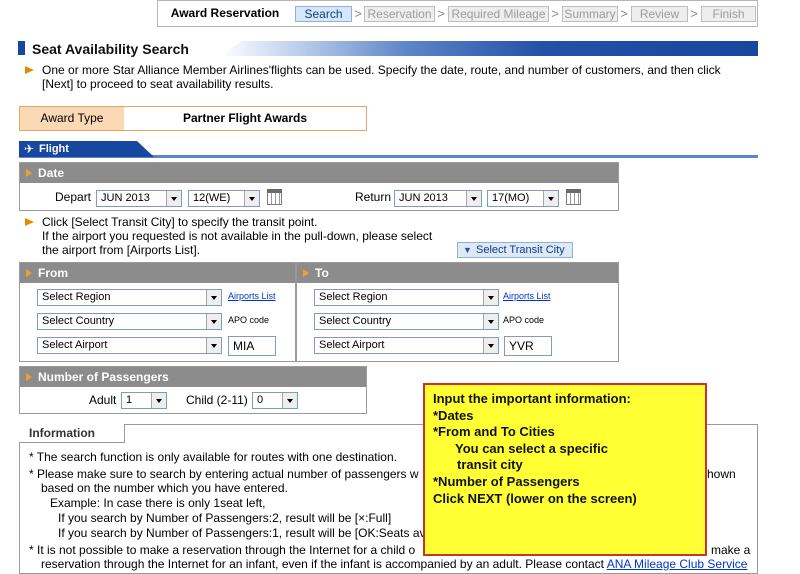  What do you see at coordinates (78, 321) in the screenshot?
I see `from-country-value: Select Country` at bounding box center [78, 321].